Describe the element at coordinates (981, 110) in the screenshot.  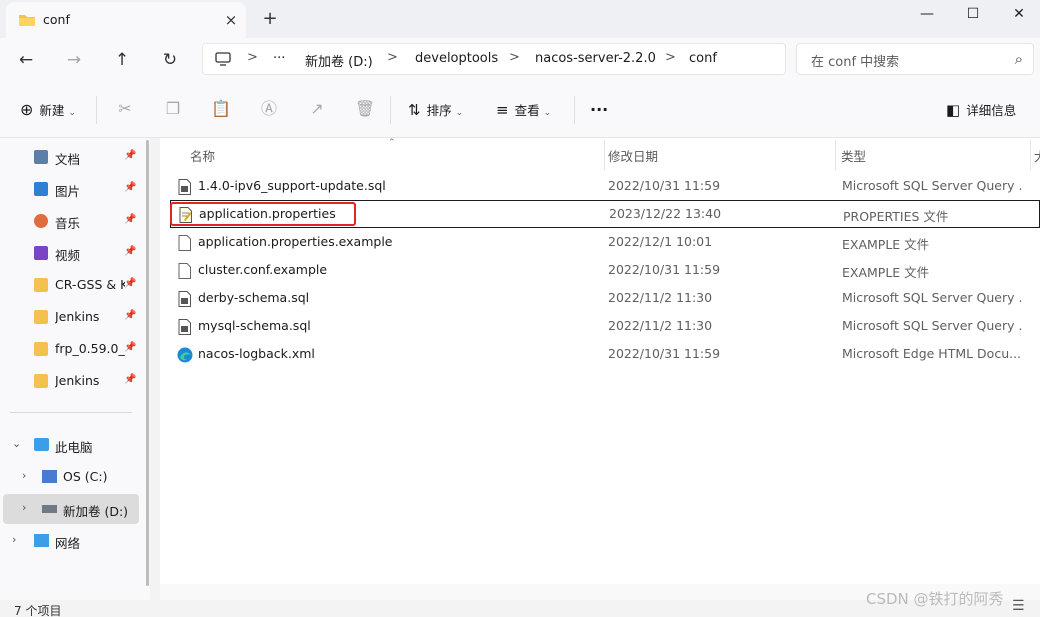
I see `details-button: ◧ 详细信息` at that location.